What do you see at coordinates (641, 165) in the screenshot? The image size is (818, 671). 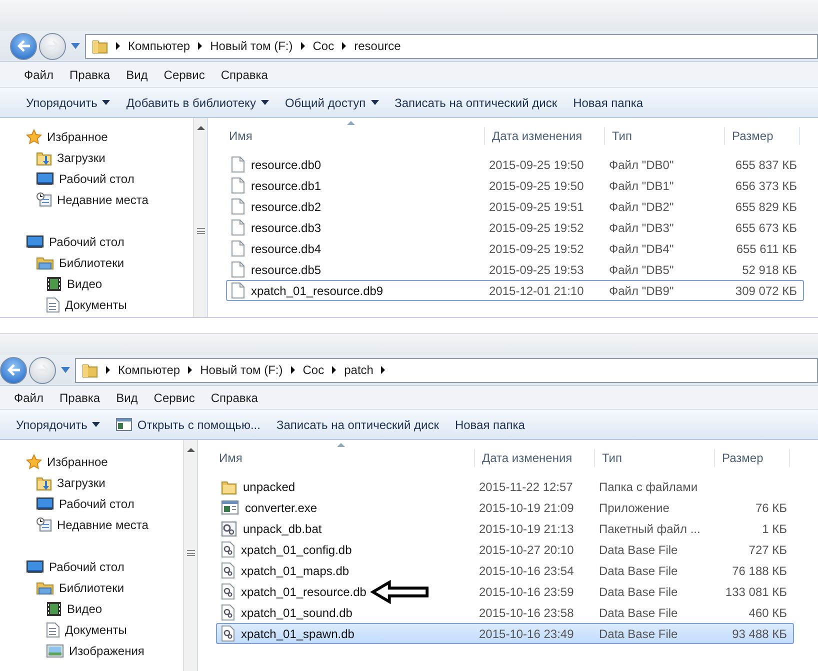 I see `file-type: Файл "DB0"` at bounding box center [641, 165].